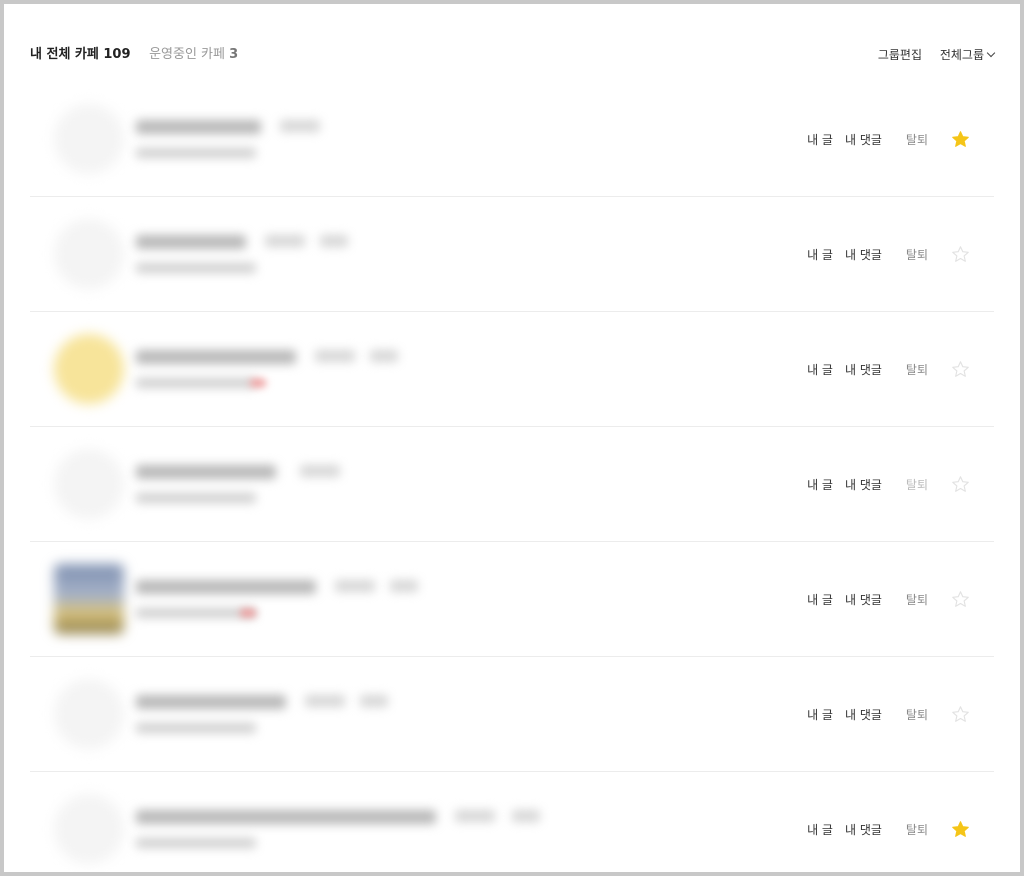 This screenshot has width=1024, height=876. What do you see at coordinates (961, 55) in the screenshot?
I see `group-filter-label: 전체그룹` at bounding box center [961, 55].